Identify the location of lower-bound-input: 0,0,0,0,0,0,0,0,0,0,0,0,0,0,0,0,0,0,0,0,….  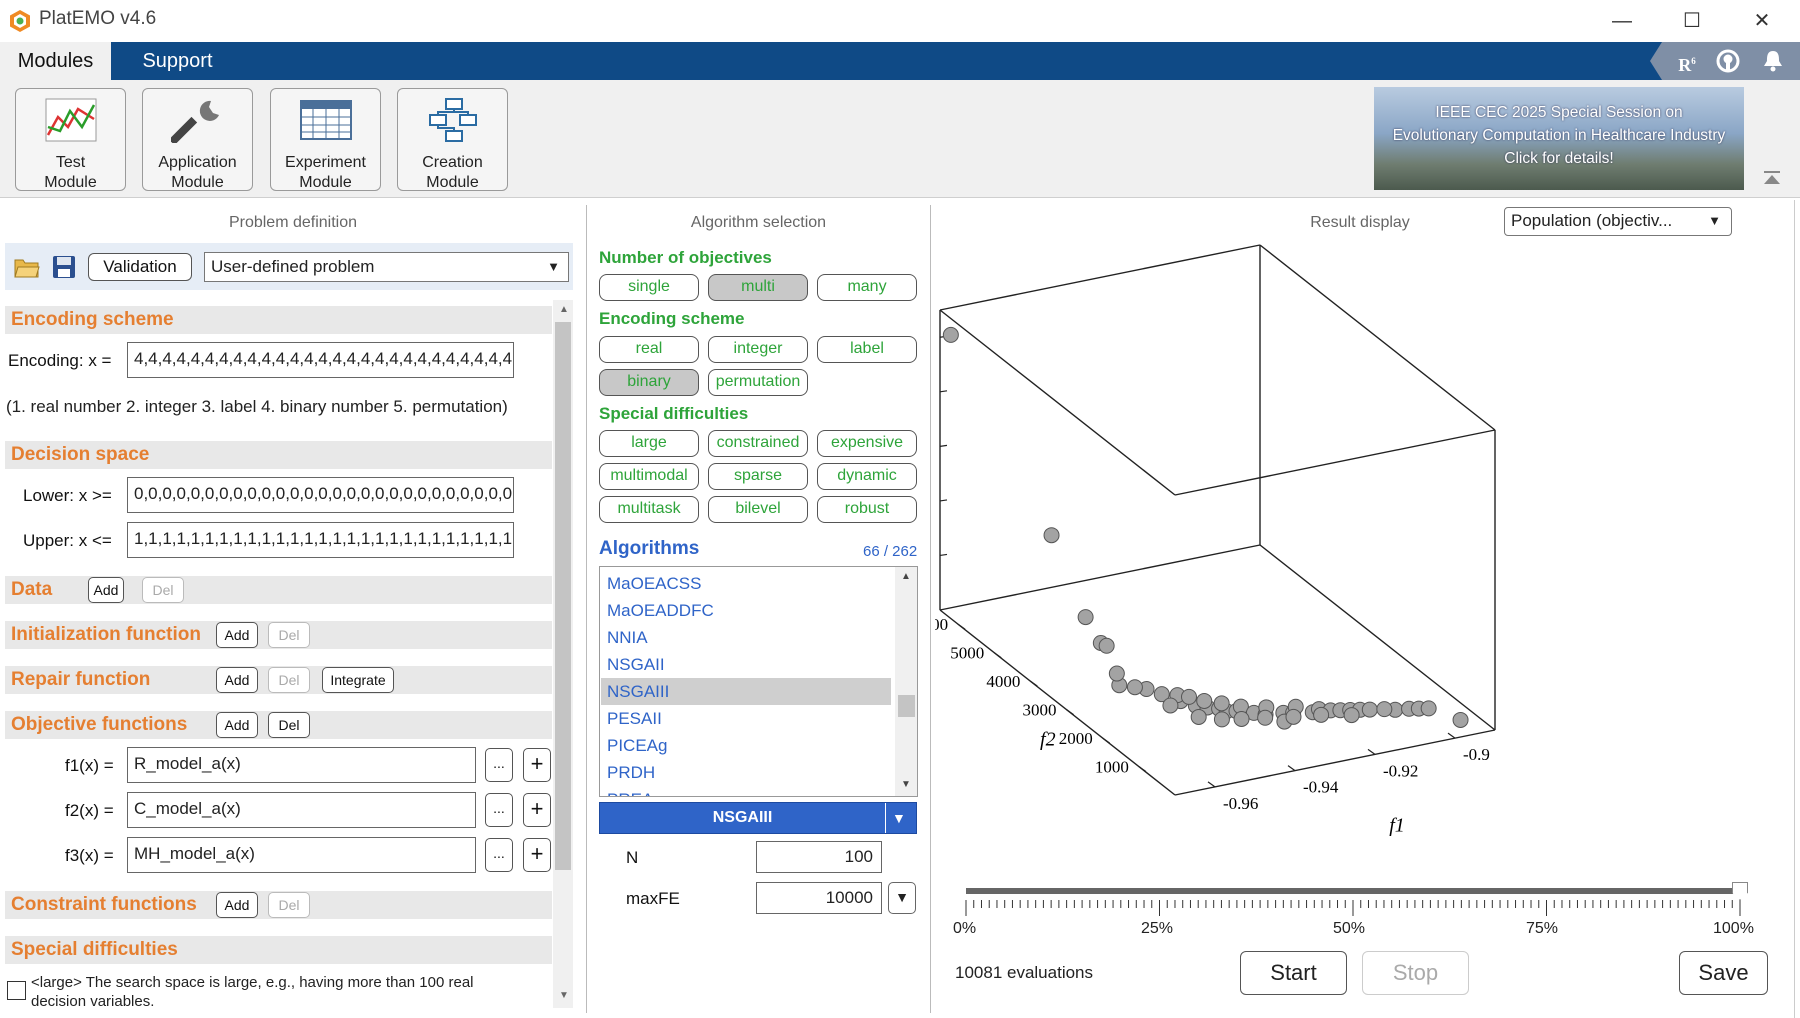
(320, 495).